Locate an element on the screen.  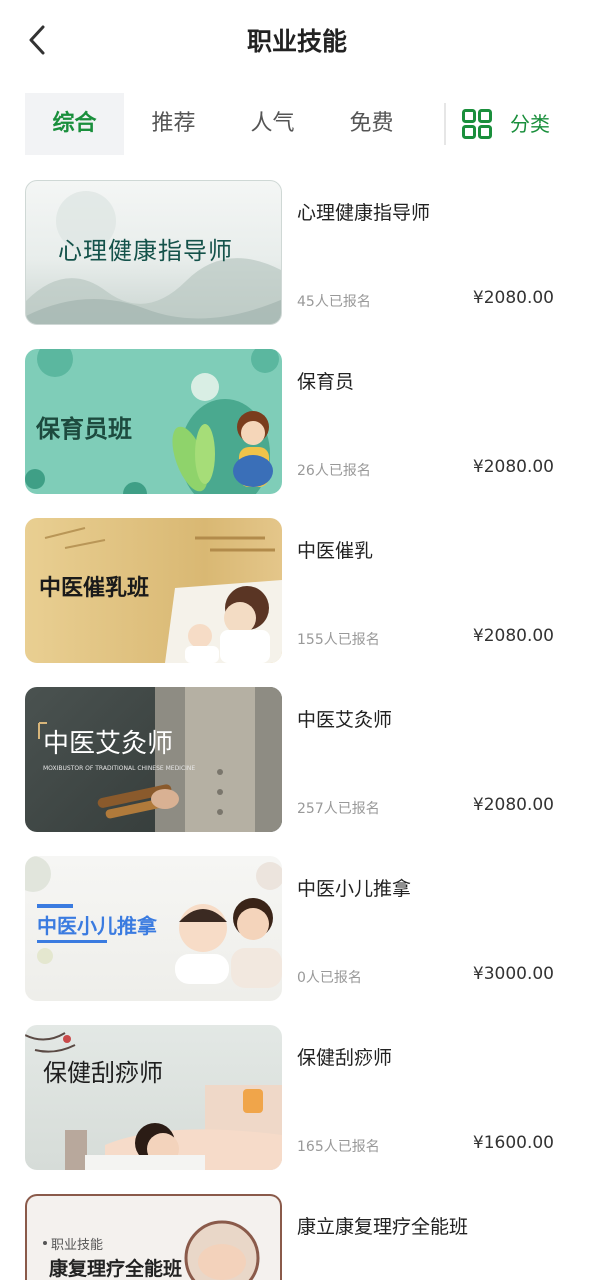
course-item: 心理健康指导师 心理健康指导师 45人已报名 ¥2080.00 is located at coordinates (297, 252).